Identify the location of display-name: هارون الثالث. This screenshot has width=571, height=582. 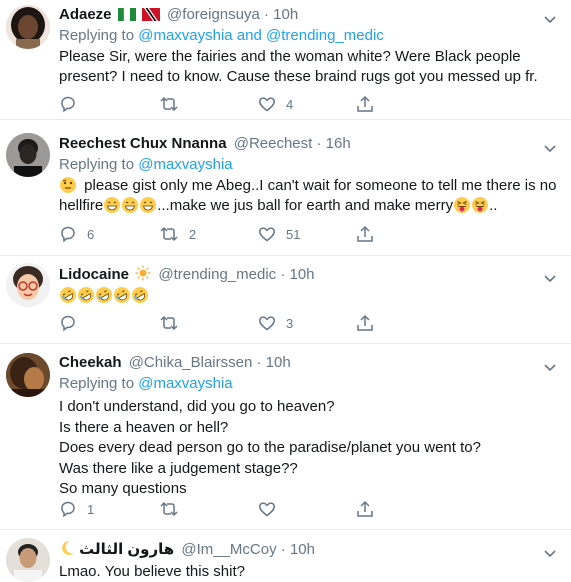
(126, 549).